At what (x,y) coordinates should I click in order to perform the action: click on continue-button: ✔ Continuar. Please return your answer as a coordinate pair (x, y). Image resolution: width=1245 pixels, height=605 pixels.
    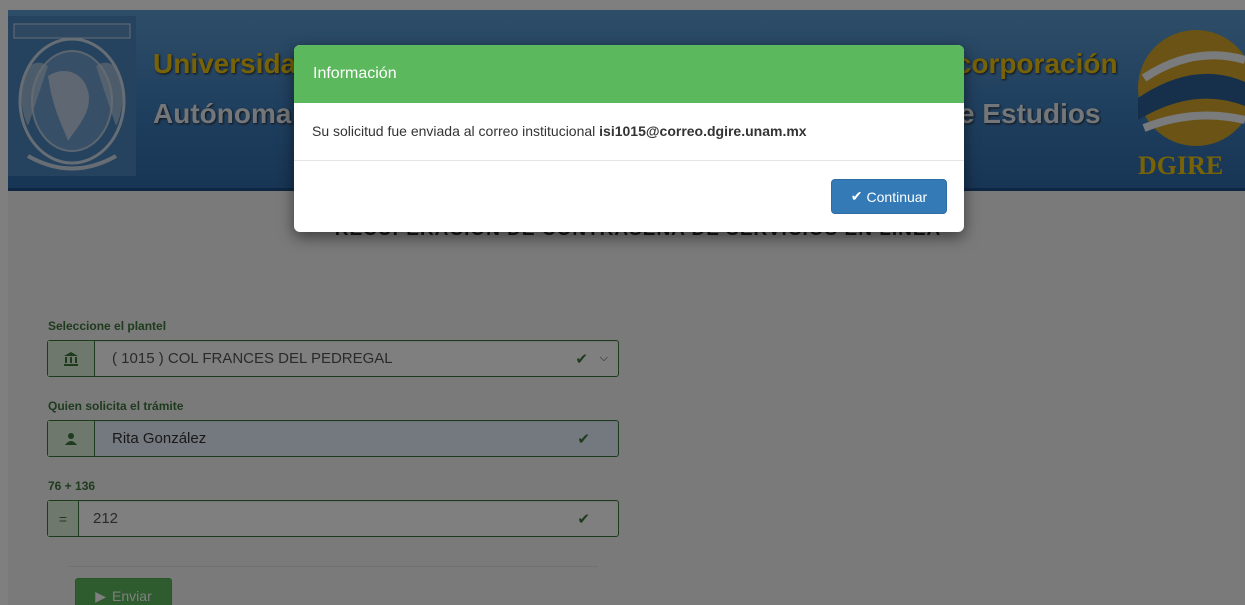
    Looking at the image, I should click on (889, 196).